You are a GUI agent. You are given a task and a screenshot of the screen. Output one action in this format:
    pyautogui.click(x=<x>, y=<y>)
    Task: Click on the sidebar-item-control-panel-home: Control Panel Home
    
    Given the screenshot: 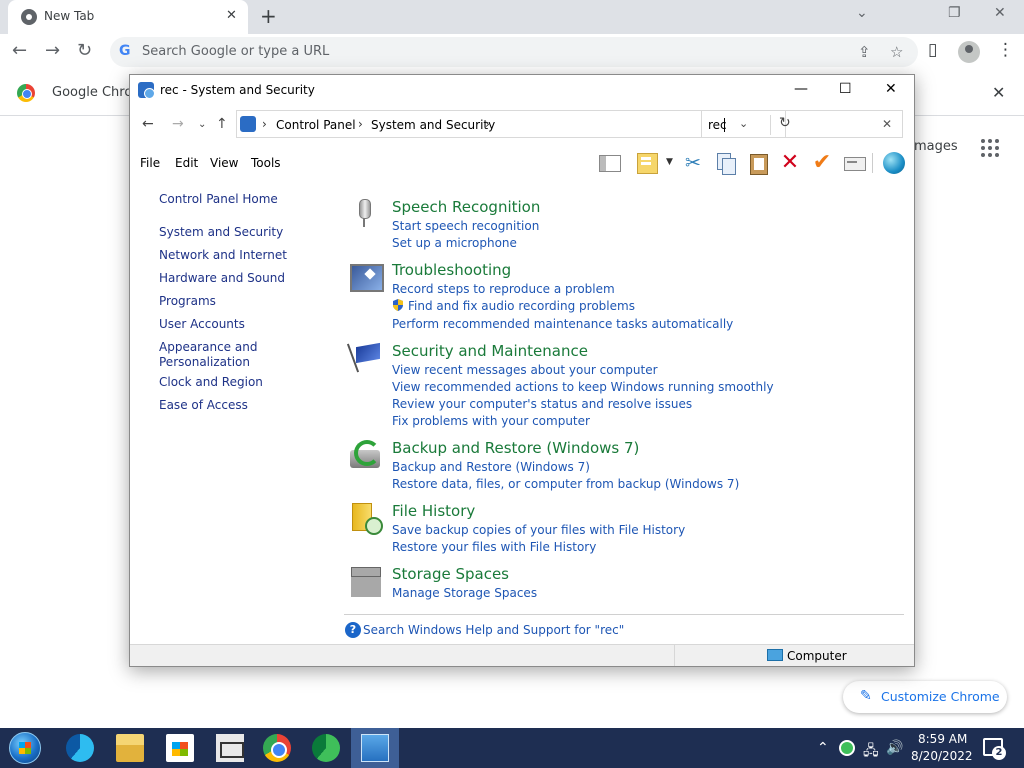 What is the action you would take?
    pyautogui.click(x=229, y=199)
    